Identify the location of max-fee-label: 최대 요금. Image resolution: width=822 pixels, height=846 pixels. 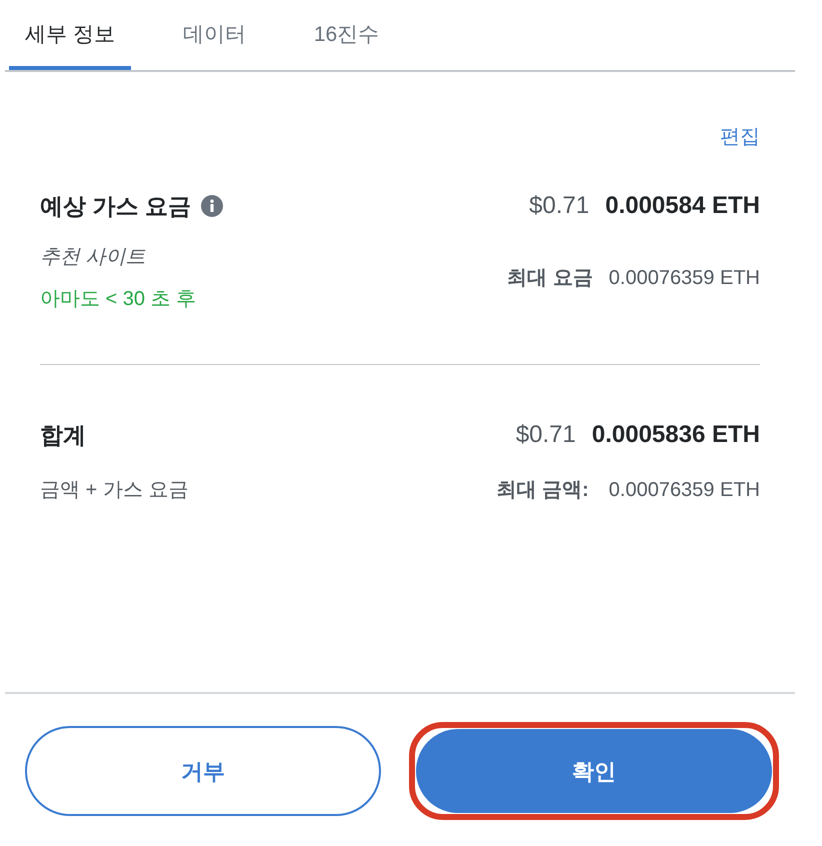
(550, 278).